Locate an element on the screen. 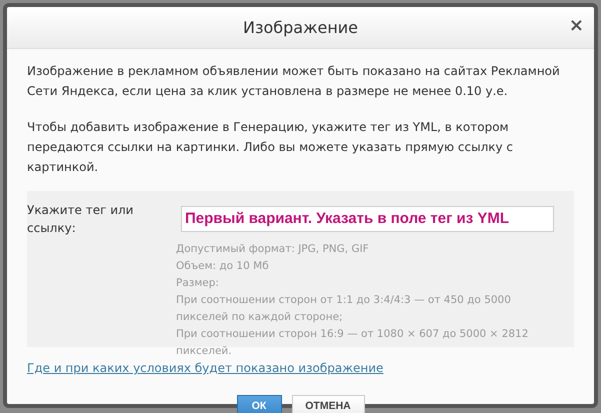  cancel-button: ОТМЕНА is located at coordinates (328, 404).